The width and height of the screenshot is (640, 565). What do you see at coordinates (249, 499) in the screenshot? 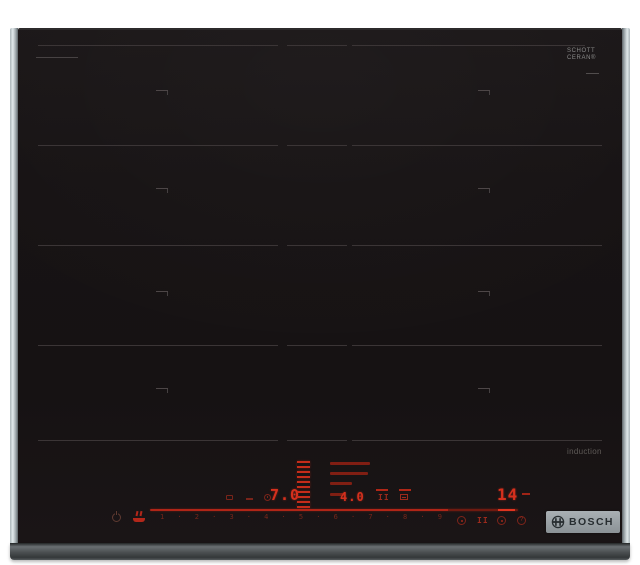
I see `minus-icon` at bounding box center [249, 499].